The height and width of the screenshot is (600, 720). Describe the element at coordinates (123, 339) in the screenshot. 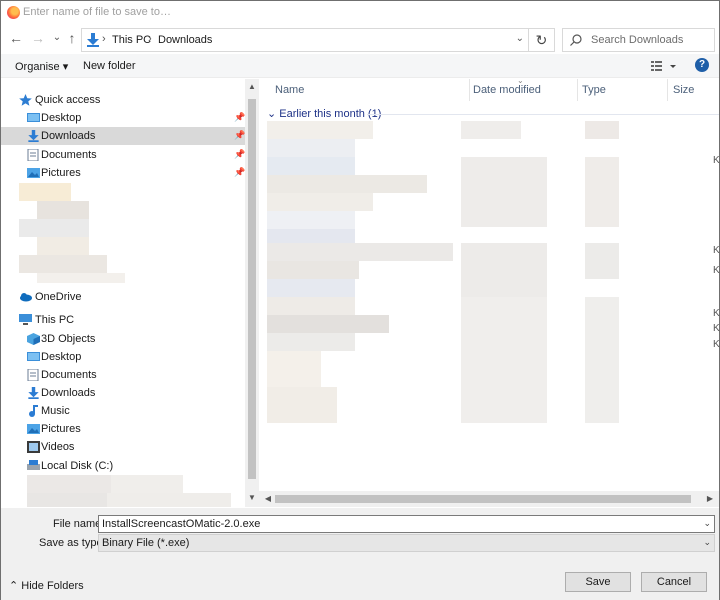

I see `sidebar-item-3d-objects: 3D Objects` at that location.